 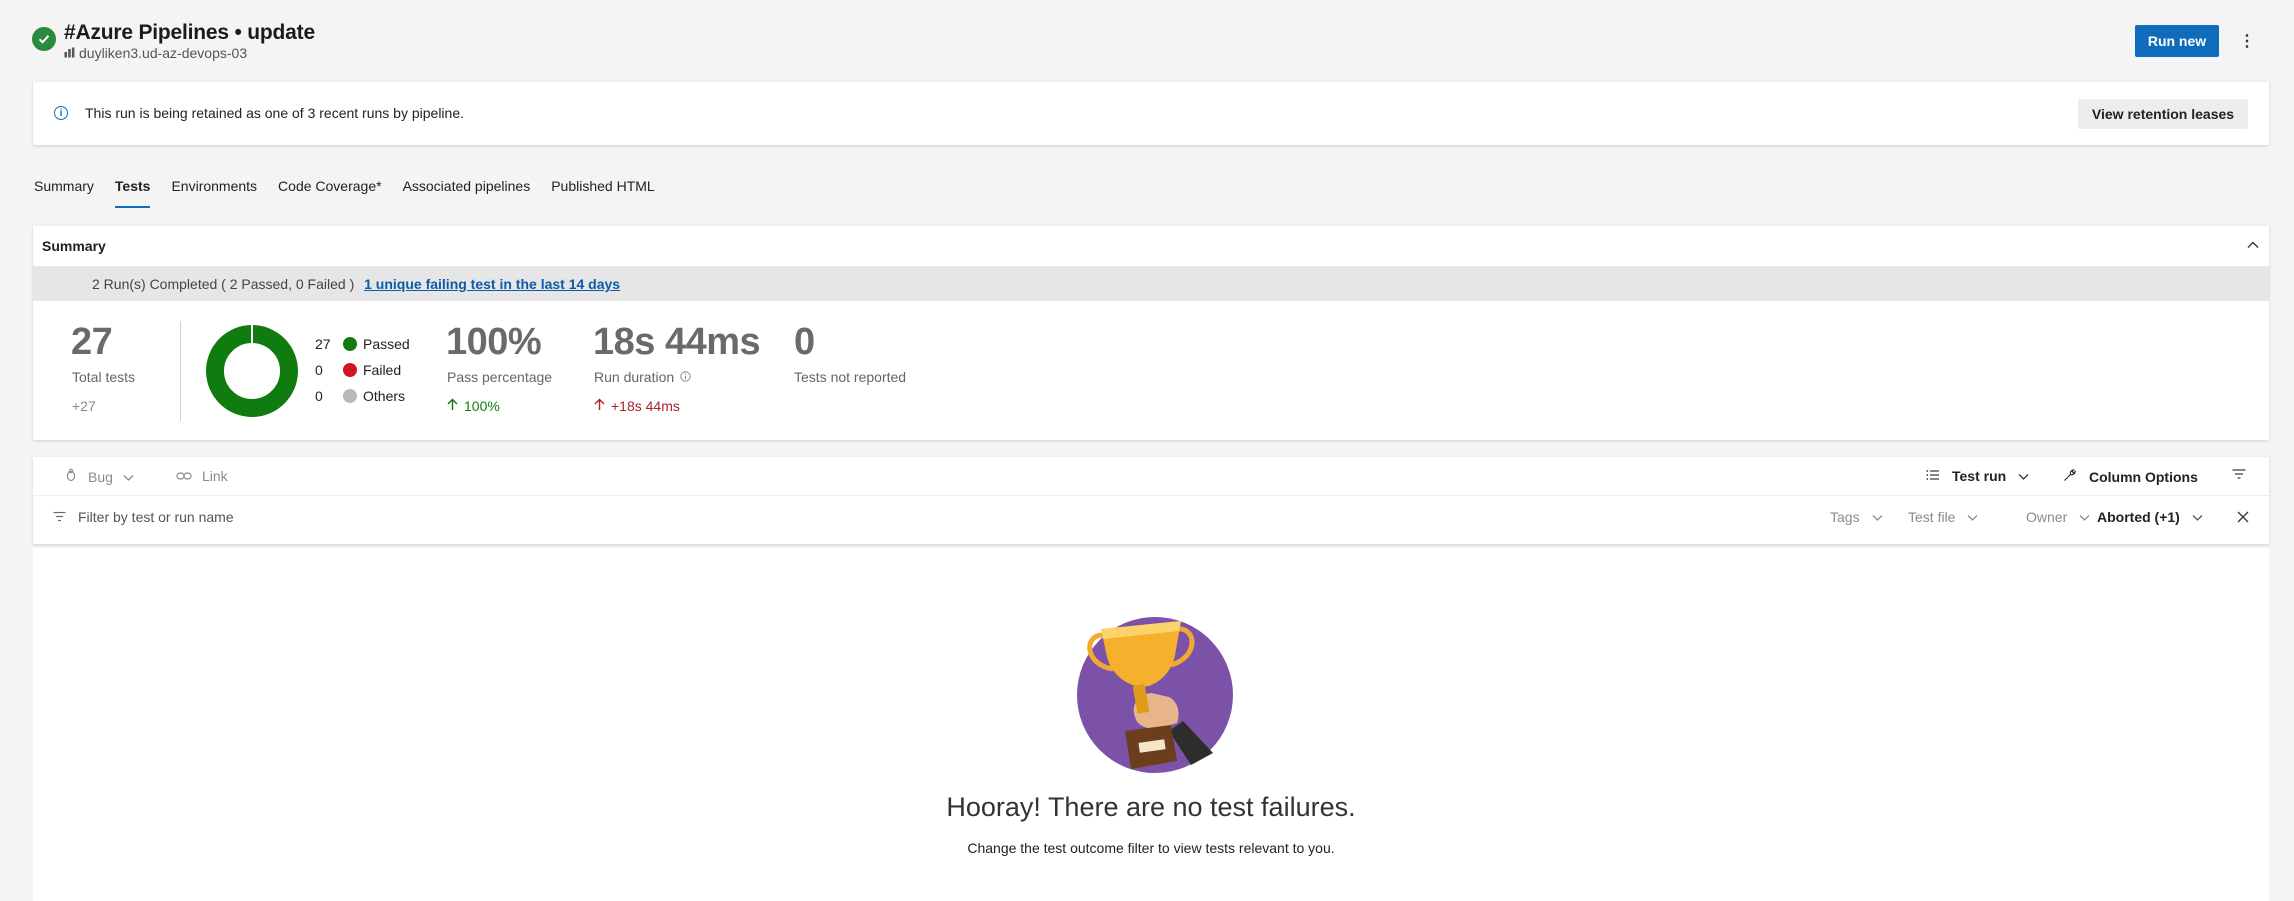 I want to click on tab-summary: Summary, so click(x=64, y=193).